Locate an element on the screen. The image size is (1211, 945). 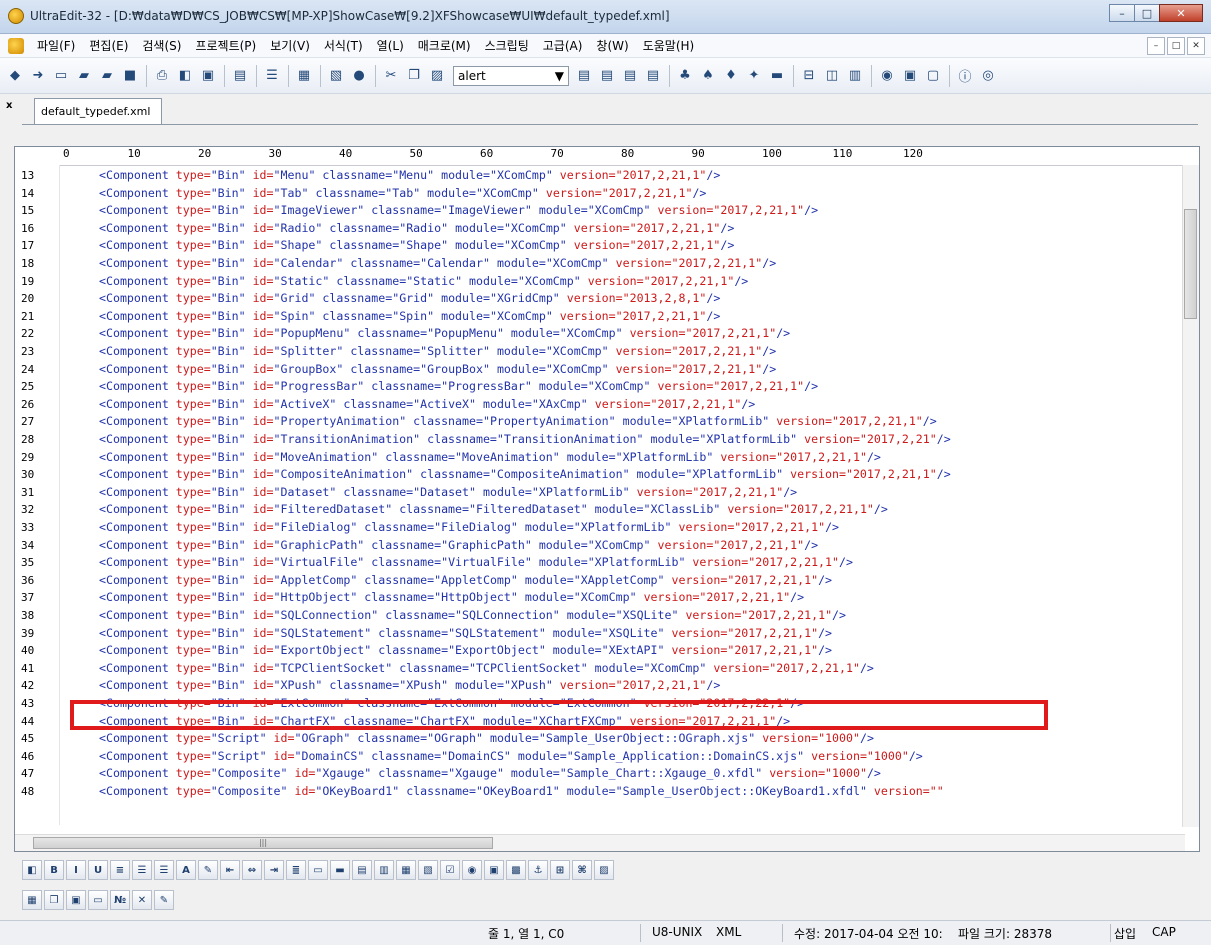
justify-icon: ▤ is located at coordinates (653, 76).